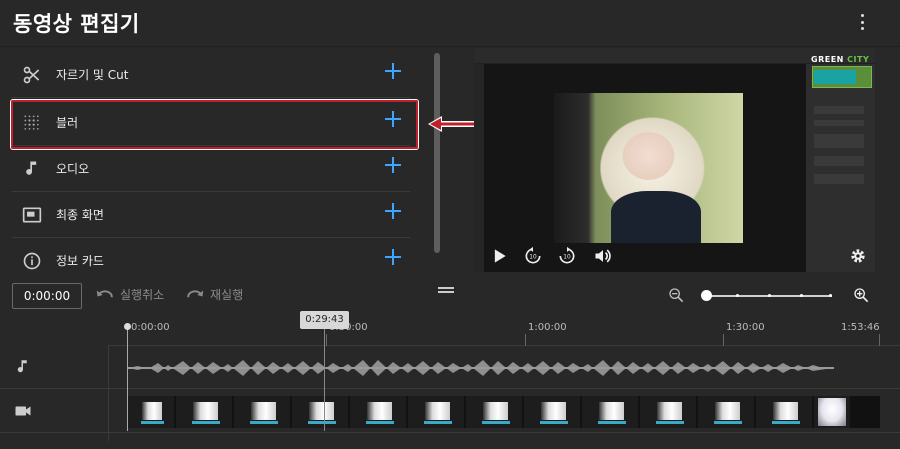  What do you see at coordinates (211, 169) in the screenshot?
I see `tool-item-audio: 오디오` at bounding box center [211, 169].